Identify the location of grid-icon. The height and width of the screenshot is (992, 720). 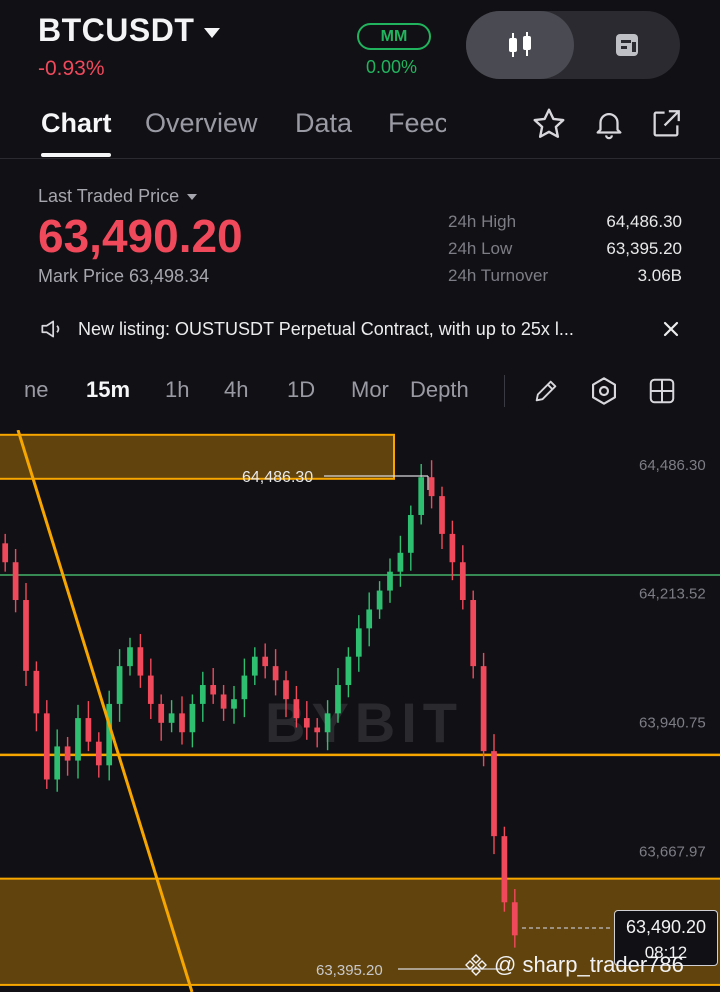
(662, 391).